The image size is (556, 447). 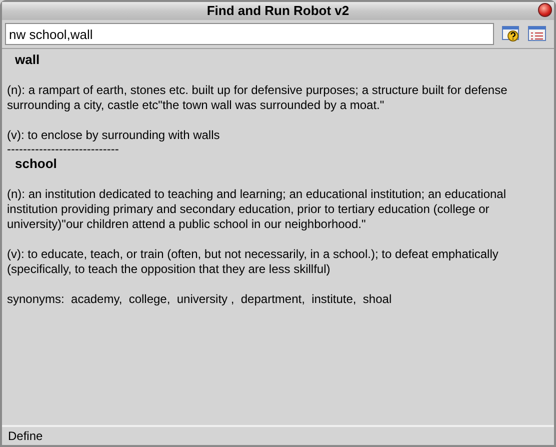 I want to click on search-field: nw school,wall, so click(x=249, y=34).